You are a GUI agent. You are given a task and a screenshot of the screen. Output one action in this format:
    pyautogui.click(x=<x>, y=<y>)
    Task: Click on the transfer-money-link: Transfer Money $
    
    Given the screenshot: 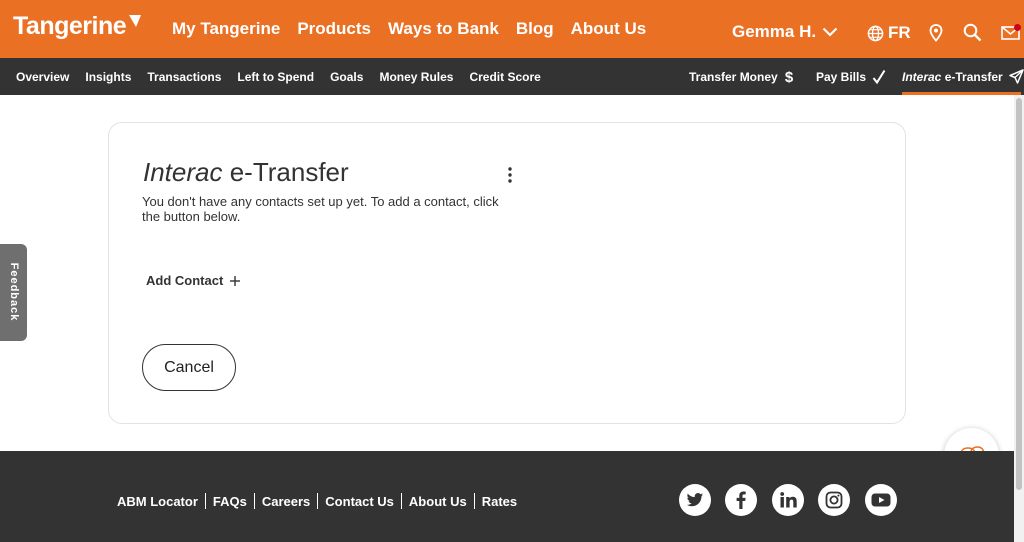 What is the action you would take?
    pyautogui.click(x=741, y=76)
    